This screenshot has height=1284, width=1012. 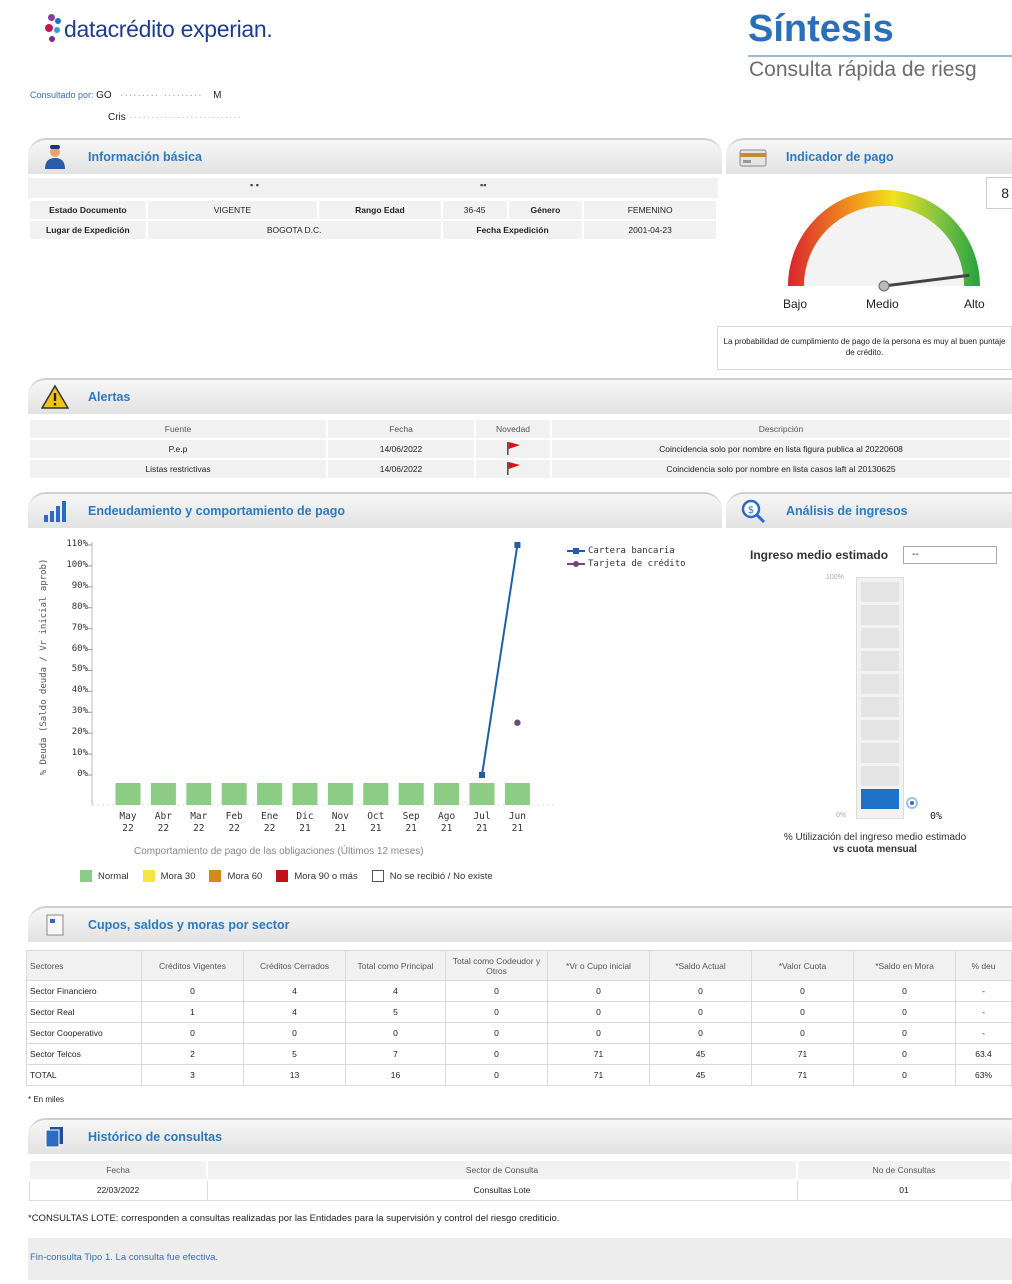 What do you see at coordinates (983, 965) in the screenshot?
I see `table-header: % deu` at bounding box center [983, 965].